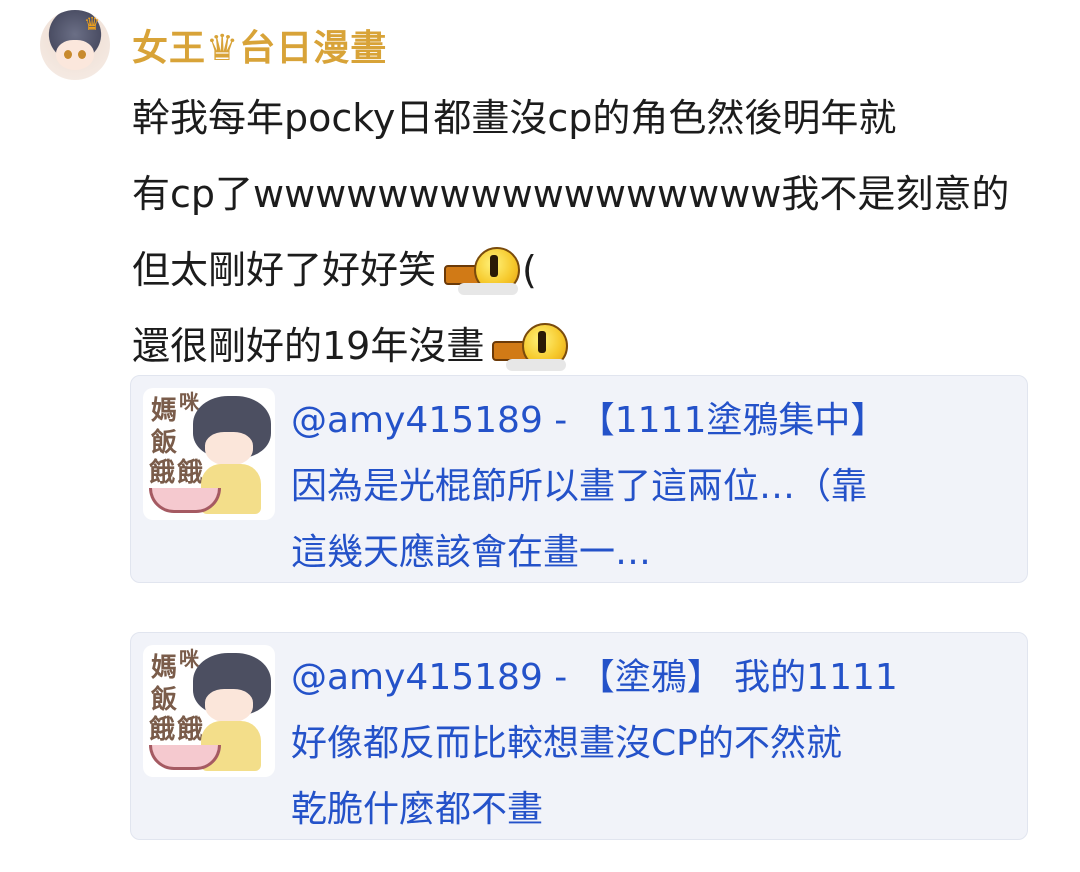  I want to click on post-header: ♛ 女王♛台日漫畫, so click(213, 45).